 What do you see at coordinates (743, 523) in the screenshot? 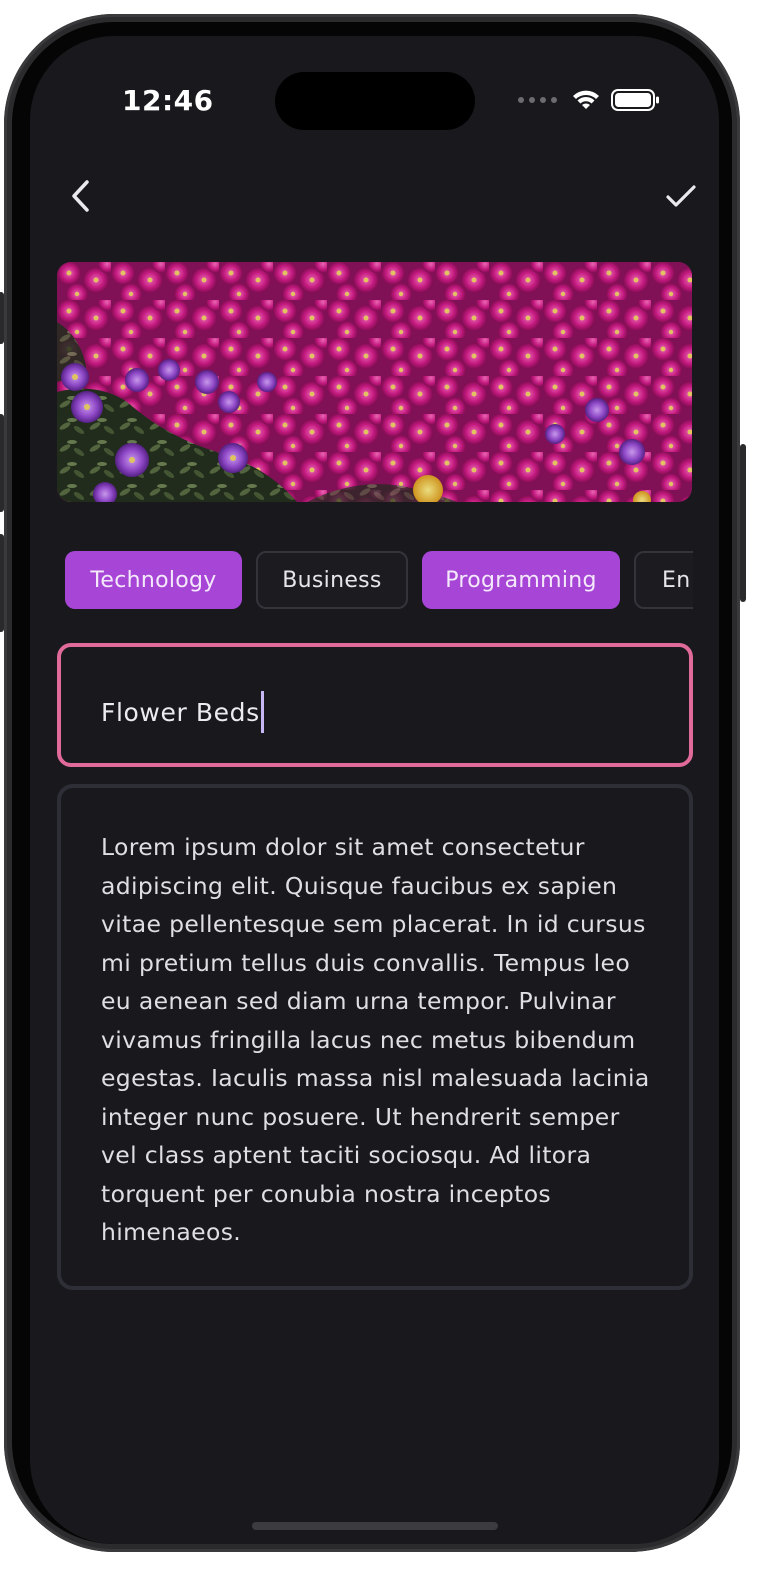
I see `power-button` at bounding box center [743, 523].